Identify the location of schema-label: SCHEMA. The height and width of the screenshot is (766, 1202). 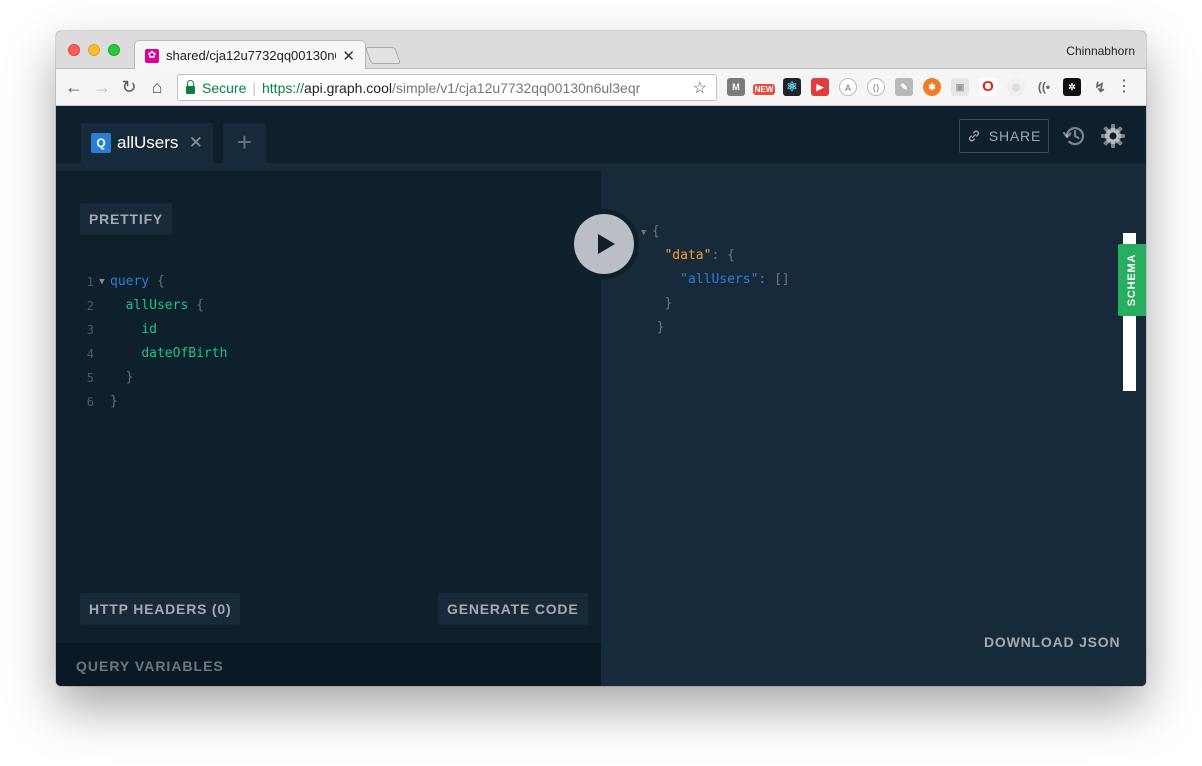
(1132, 280).